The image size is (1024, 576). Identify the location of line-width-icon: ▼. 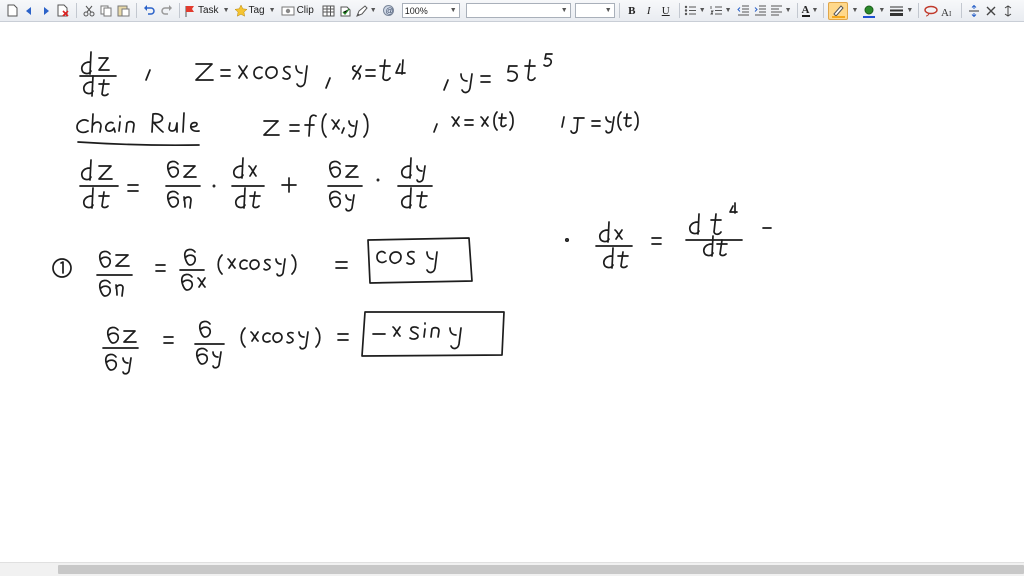
(901, 11).